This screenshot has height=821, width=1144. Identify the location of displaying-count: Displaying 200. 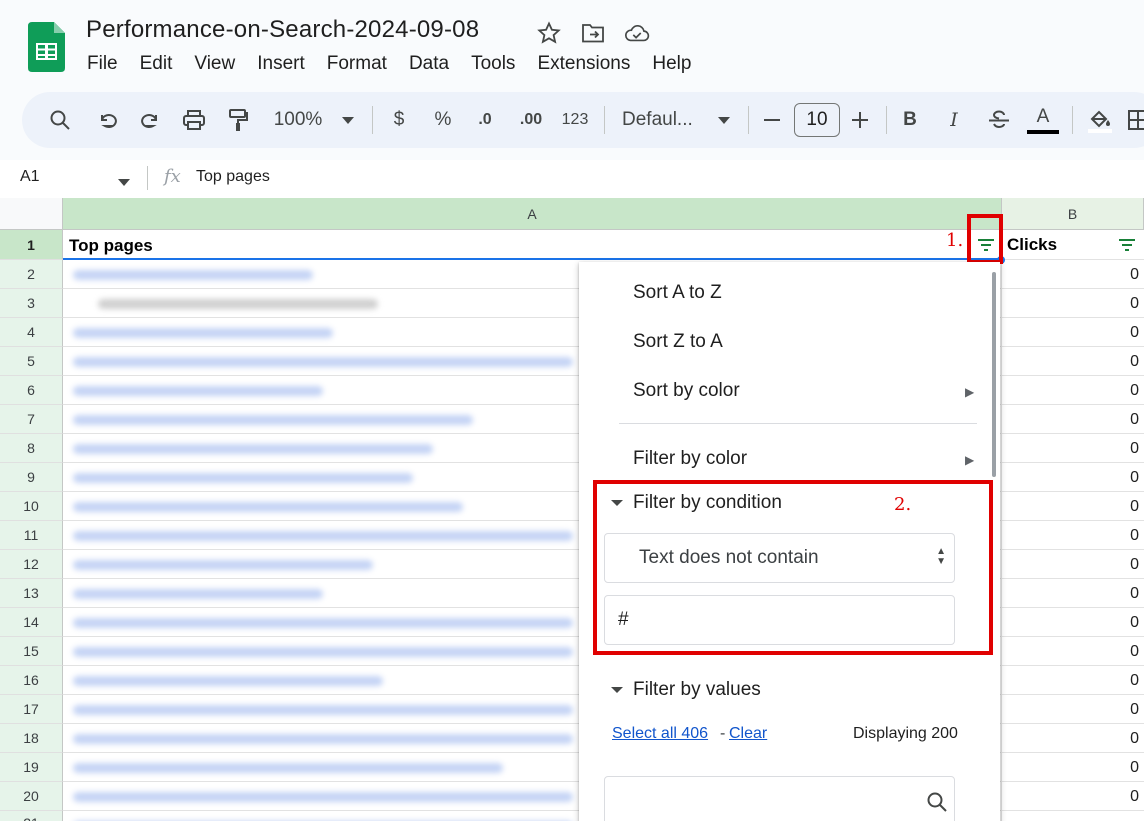
(905, 733).